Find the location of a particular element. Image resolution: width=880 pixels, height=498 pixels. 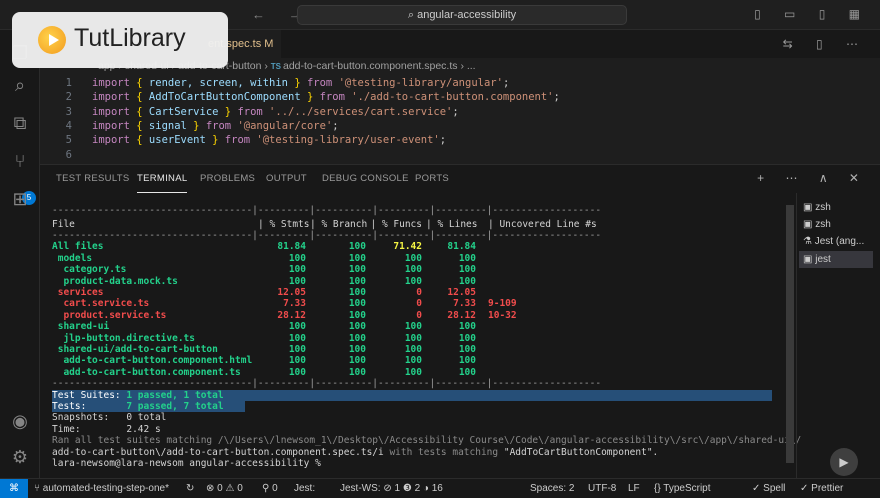

spell-status: ✓ Spell is located at coordinates (768, 488).